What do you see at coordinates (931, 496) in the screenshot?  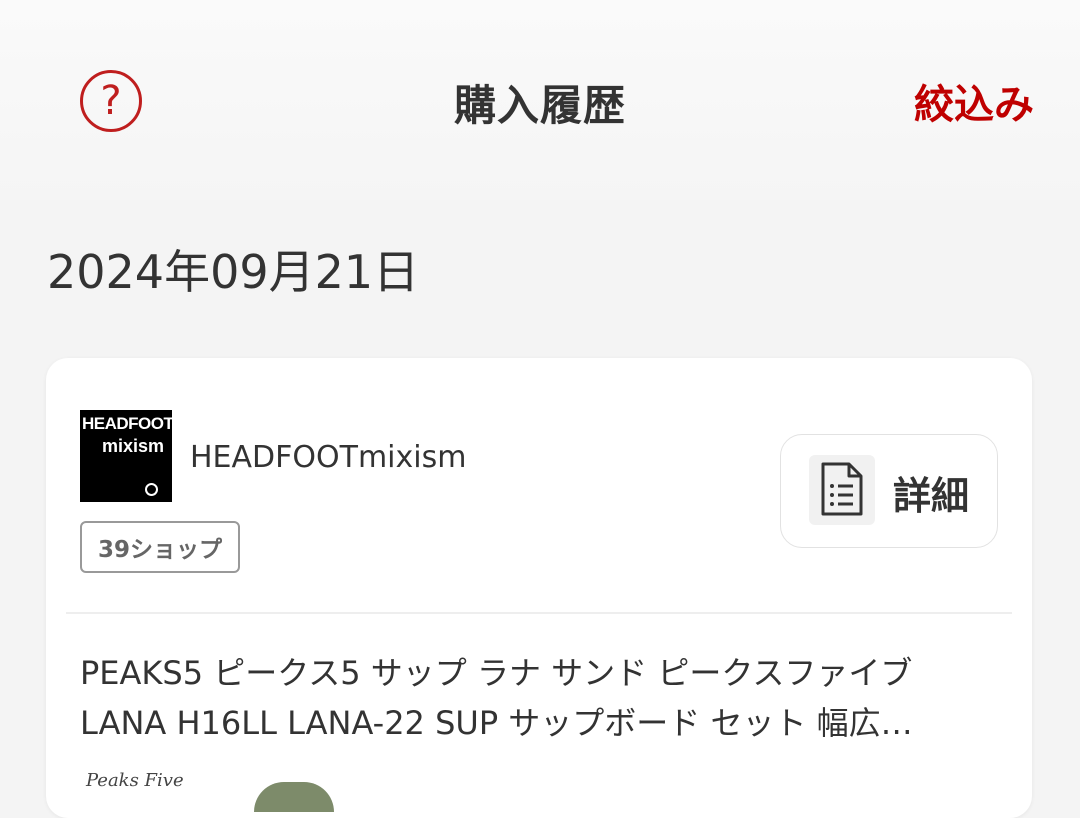 I see `detail-button-label: 詳細` at bounding box center [931, 496].